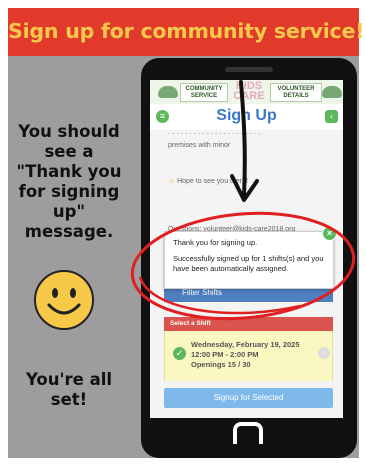  I want to click on close-icon: ×, so click(329, 233).